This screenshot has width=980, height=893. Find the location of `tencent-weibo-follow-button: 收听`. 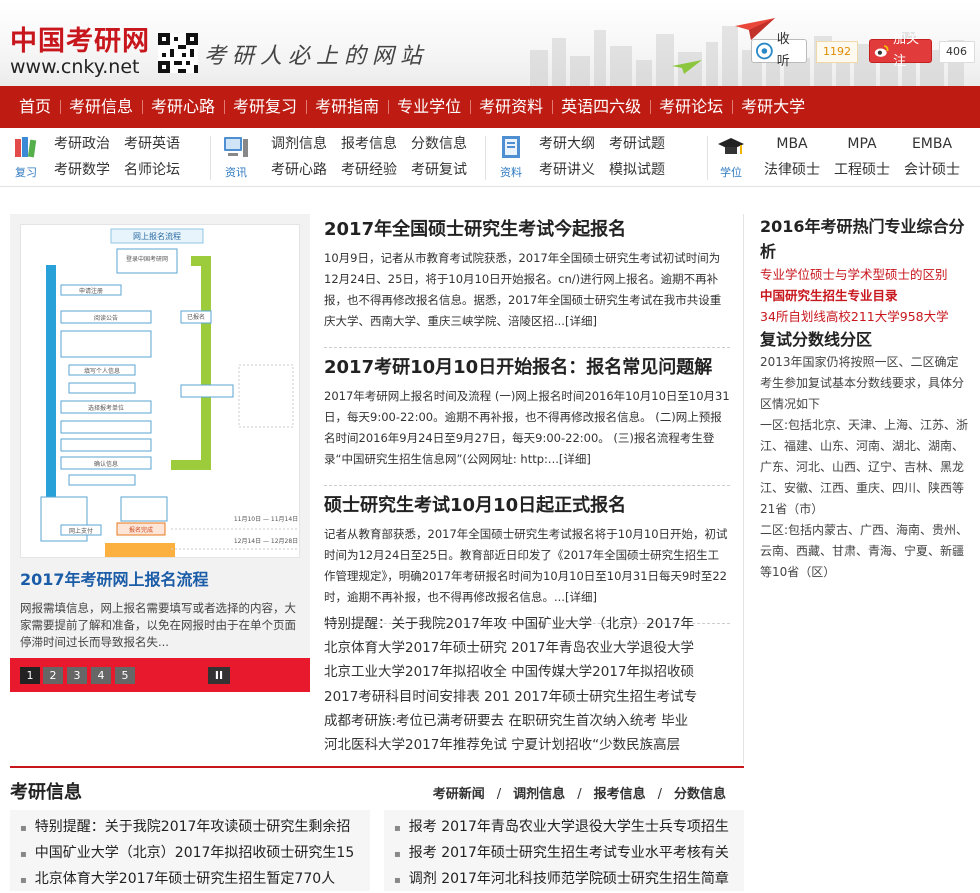

tencent-weibo-follow-button: 收听 is located at coordinates (779, 50).